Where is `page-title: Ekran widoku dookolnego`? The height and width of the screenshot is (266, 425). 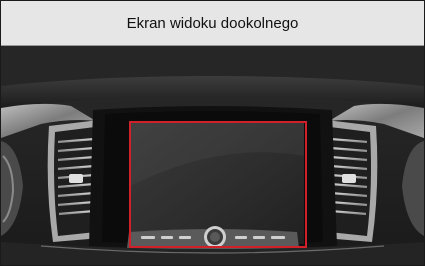
page-title: Ekran widoku dookolnego is located at coordinates (212, 23).